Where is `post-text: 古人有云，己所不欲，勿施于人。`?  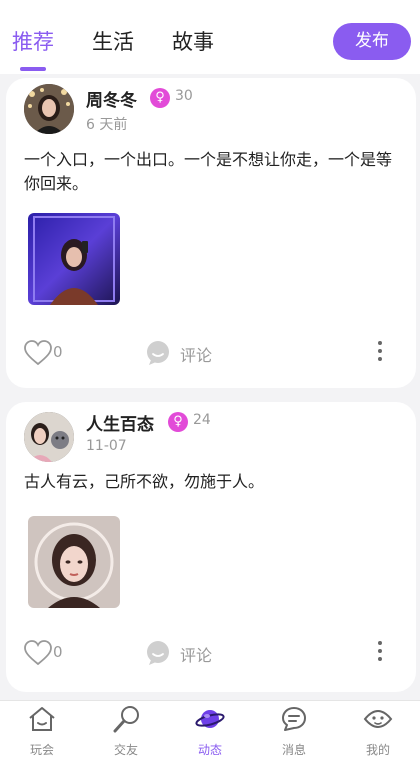 post-text: 古人有云，己所不欲，勿施于人。 is located at coordinates (144, 481).